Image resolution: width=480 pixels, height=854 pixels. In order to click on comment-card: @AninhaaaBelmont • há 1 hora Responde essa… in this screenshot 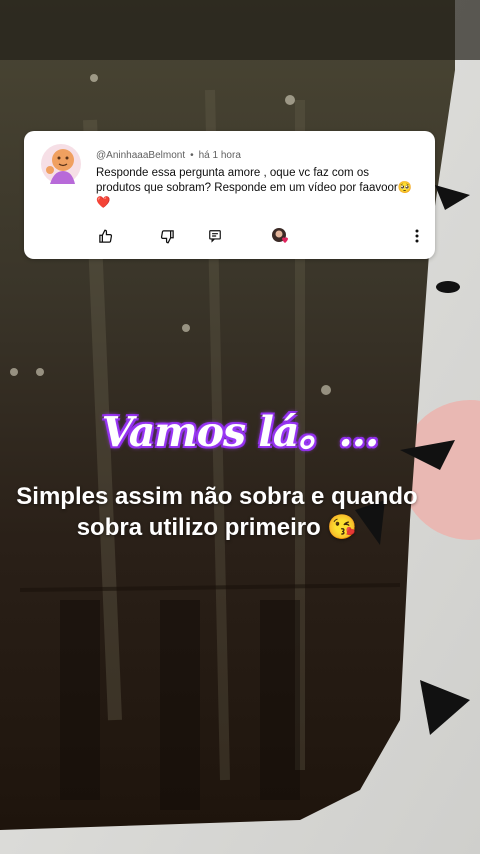, I will do `click(229, 195)`.